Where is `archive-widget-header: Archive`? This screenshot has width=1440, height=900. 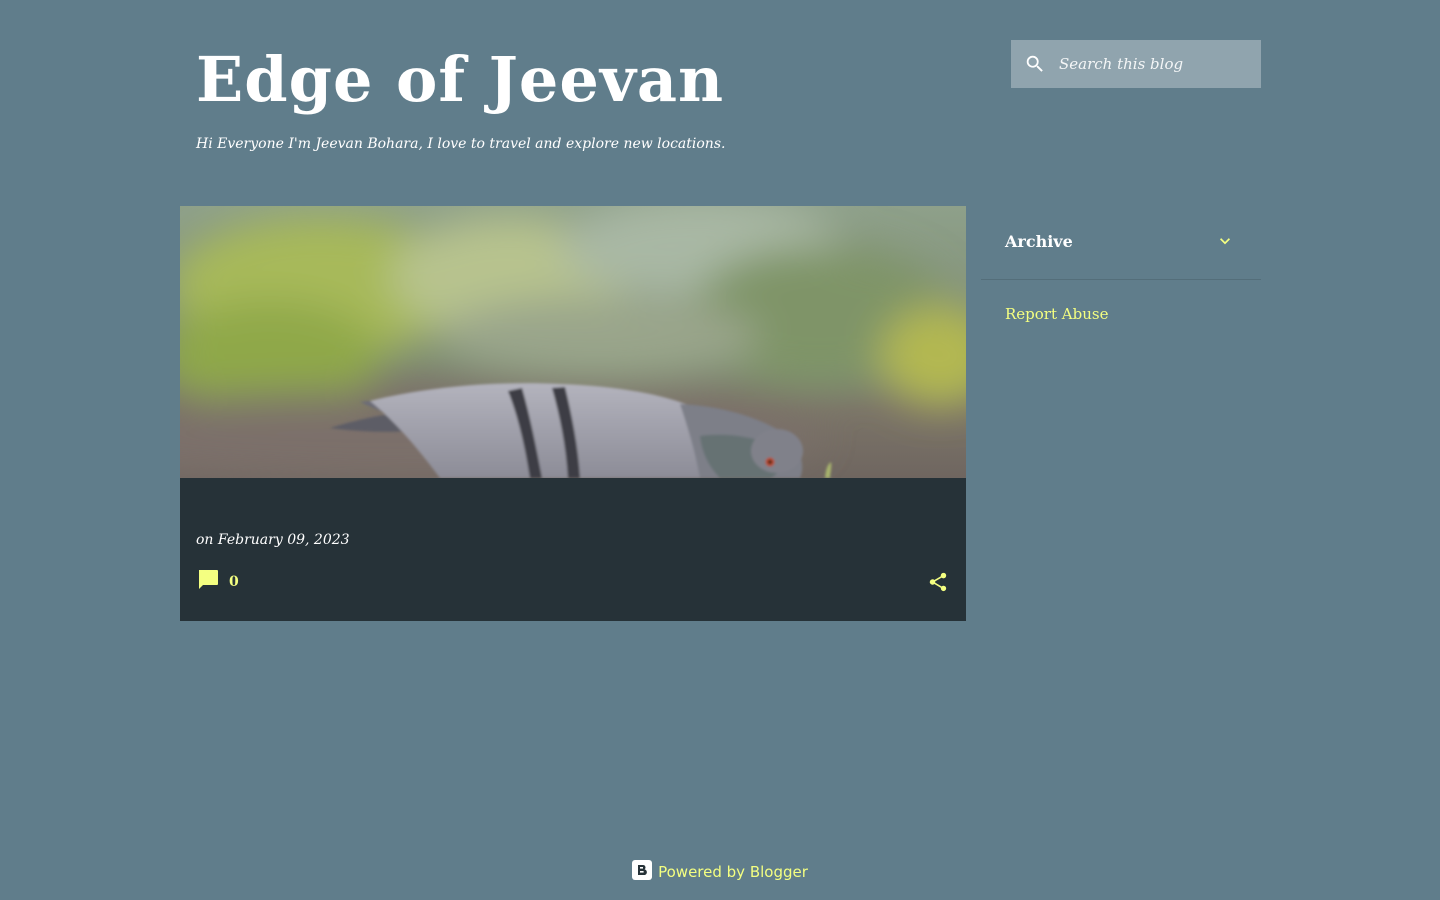
archive-widget-header: Archive is located at coordinates (1121, 243).